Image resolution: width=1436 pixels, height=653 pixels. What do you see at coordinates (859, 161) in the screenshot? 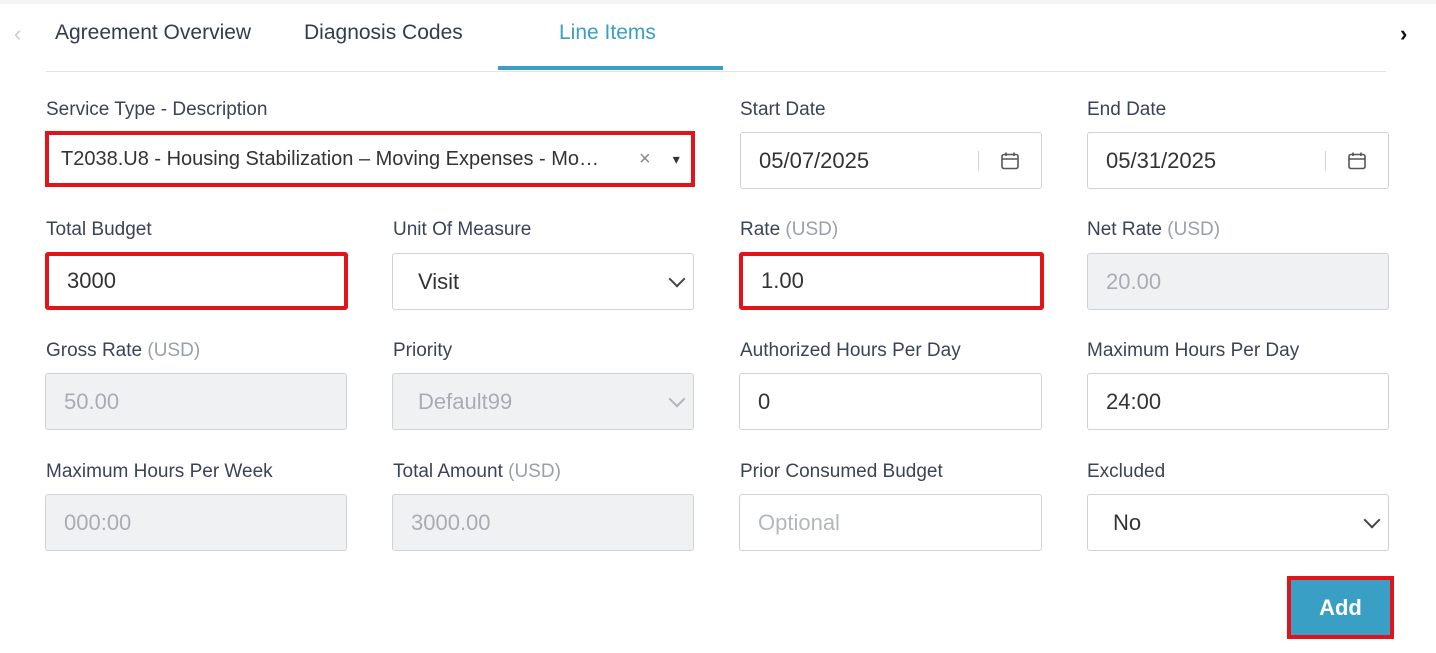
I see `start-date-value: 05/07/2025` at bounding box center [859, 161].